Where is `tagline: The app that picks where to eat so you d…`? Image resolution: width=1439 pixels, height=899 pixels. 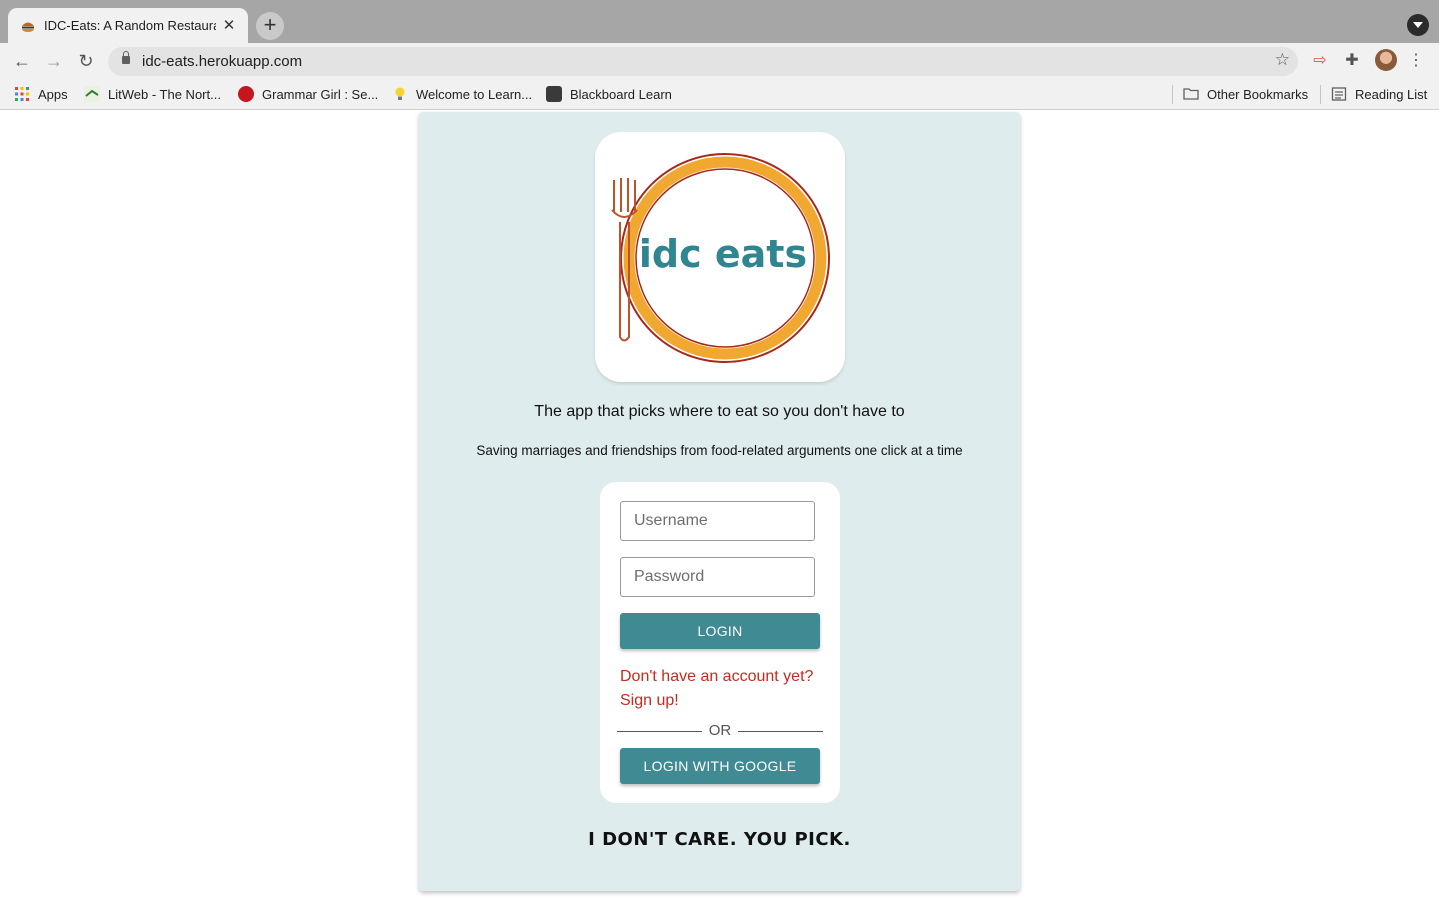
tagline: The app that picks where to eat so you d… is located at coordinates (719, 411).